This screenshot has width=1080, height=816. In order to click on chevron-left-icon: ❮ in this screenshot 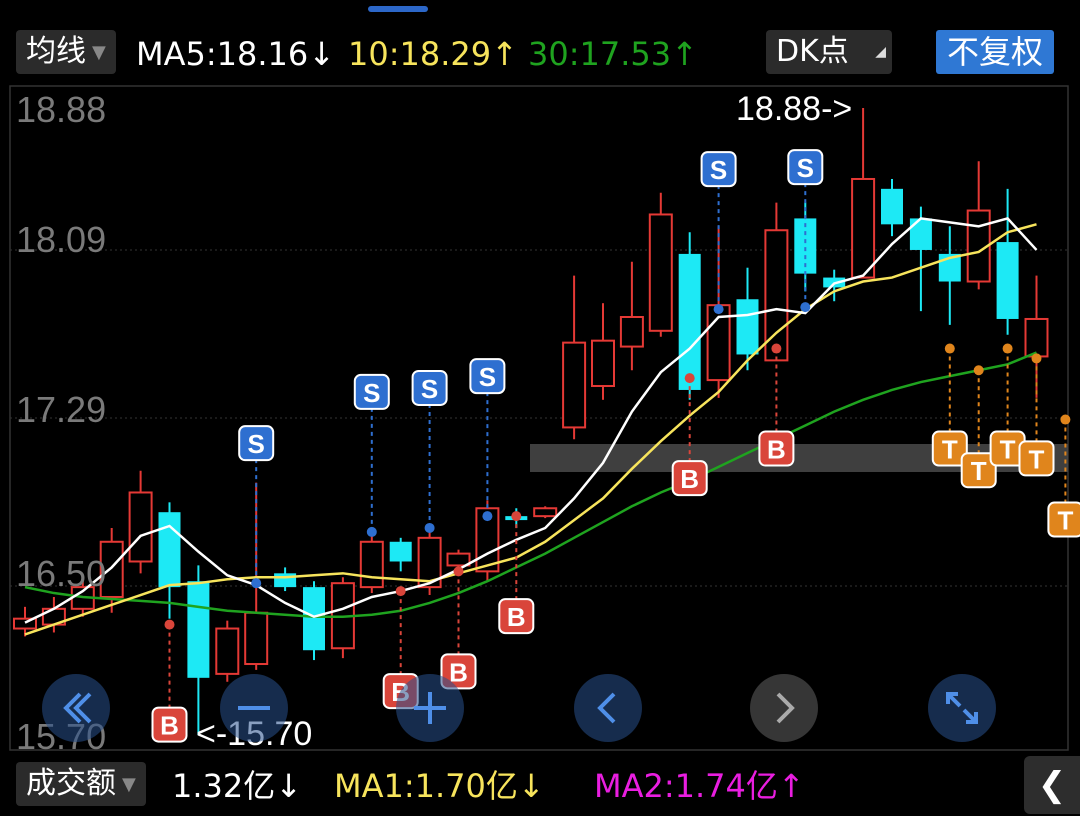, I will do `click(1052, 785)`.